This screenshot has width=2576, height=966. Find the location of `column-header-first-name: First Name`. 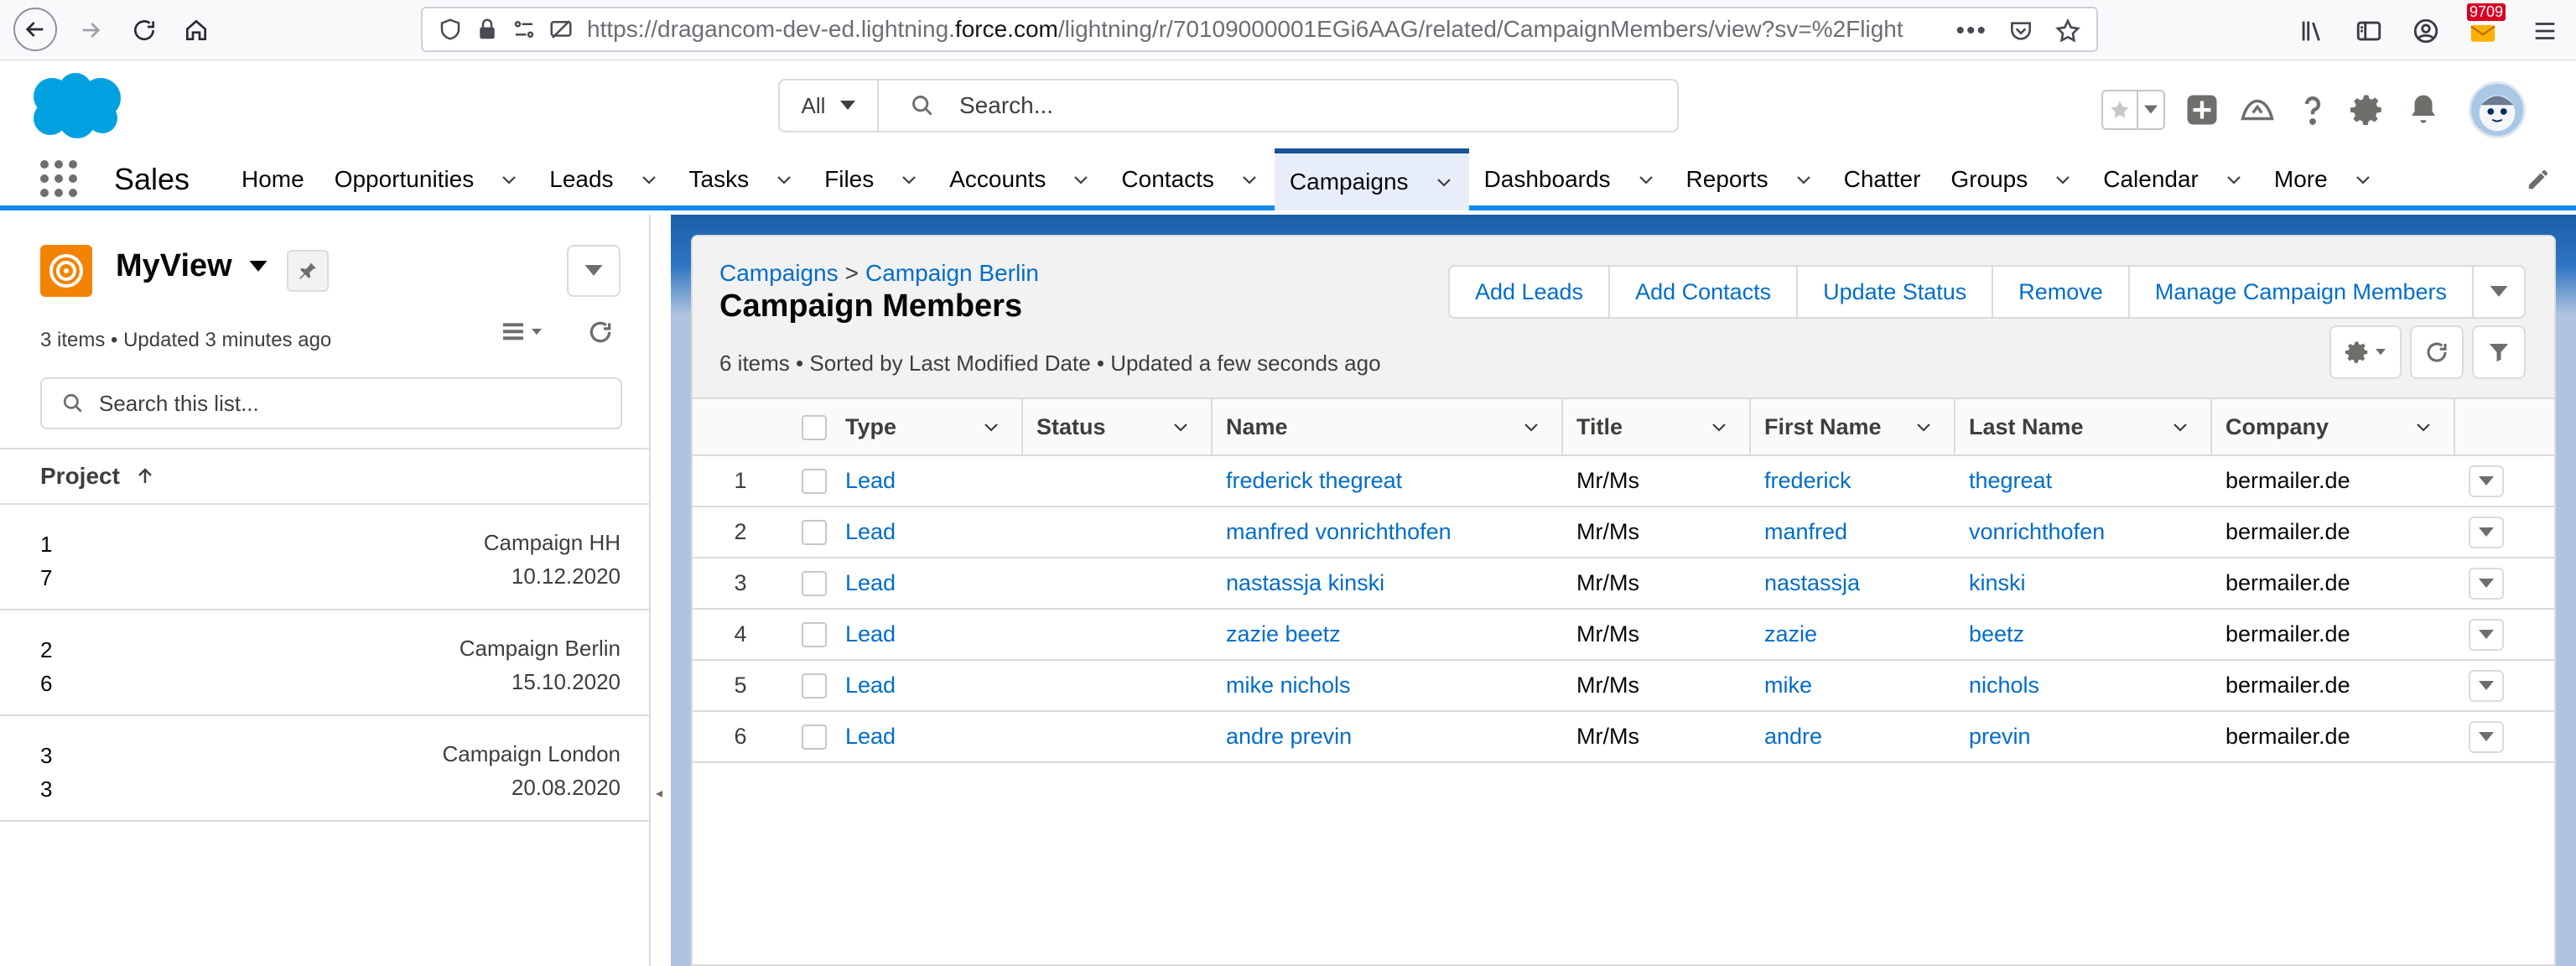

column-header-first-name: First Name is located at coordinates (1853, 427).